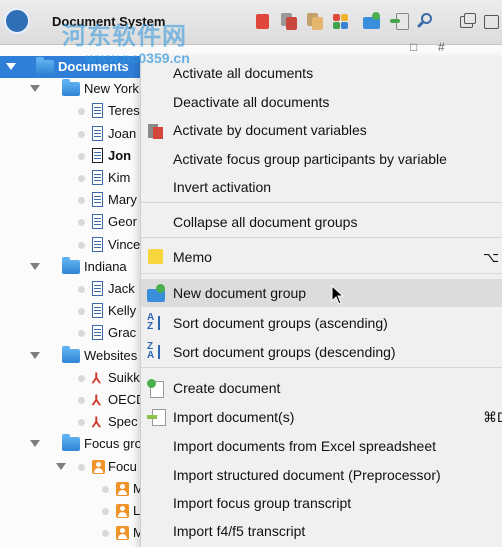 The width and height of the screenshot is (502, 547). I want to click on menu-item: Z A Sort document groups (descending), so click(321, 352).